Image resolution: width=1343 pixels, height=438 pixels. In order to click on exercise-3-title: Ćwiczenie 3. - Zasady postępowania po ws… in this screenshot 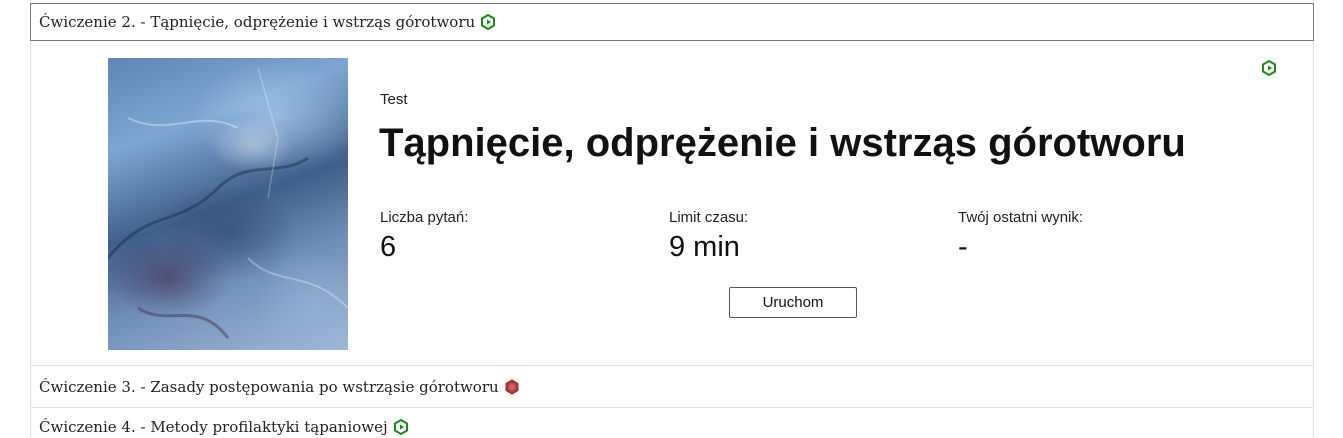, I will do `click(269, 387)`.